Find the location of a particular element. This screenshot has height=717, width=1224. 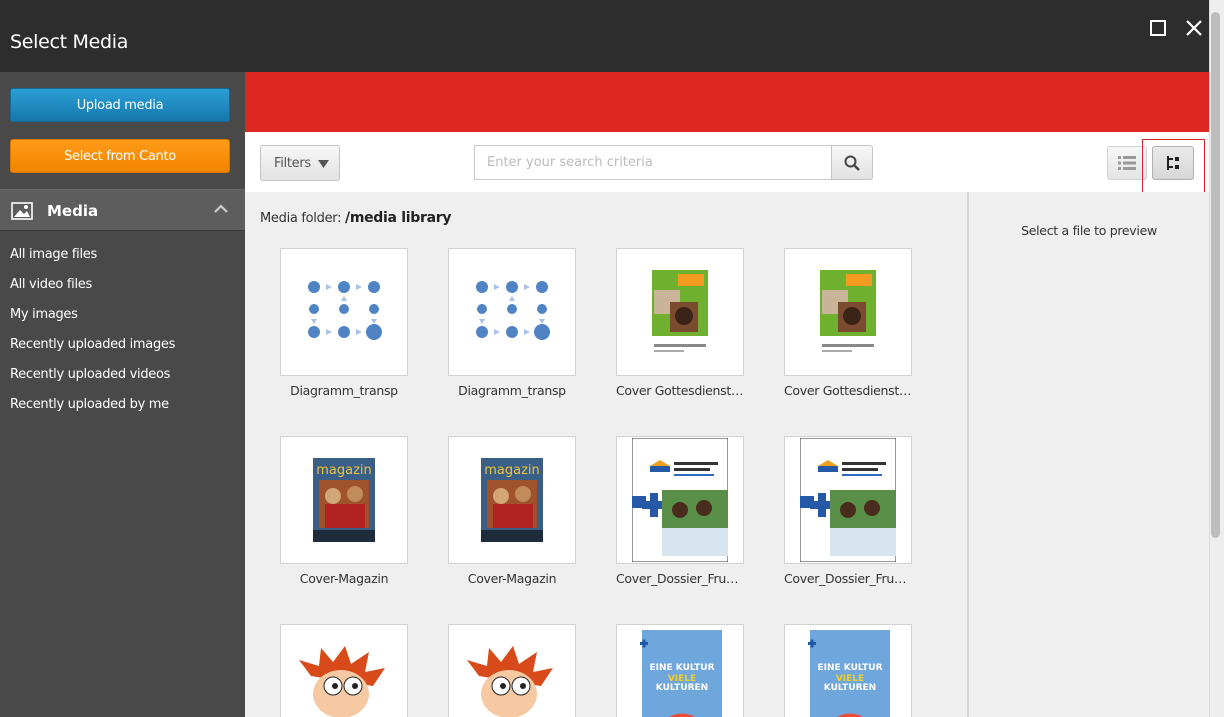

nav-item-all-video-files: All video files is located at coordinates (92, 292).